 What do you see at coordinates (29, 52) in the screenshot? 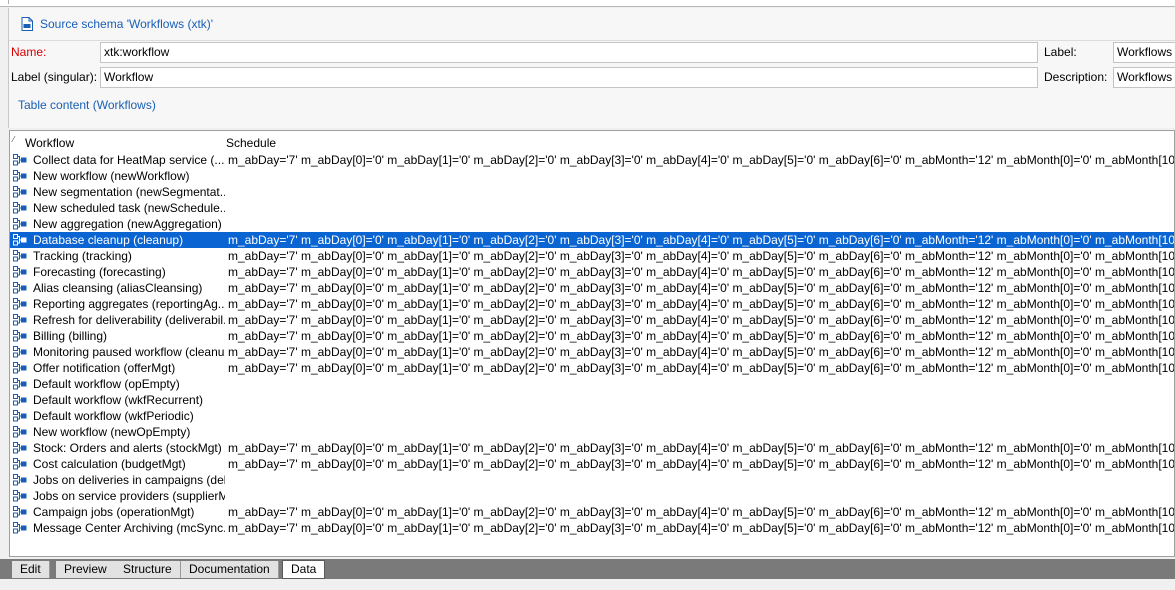
I see `name-label: Name:` at bounding box center [29, 52].